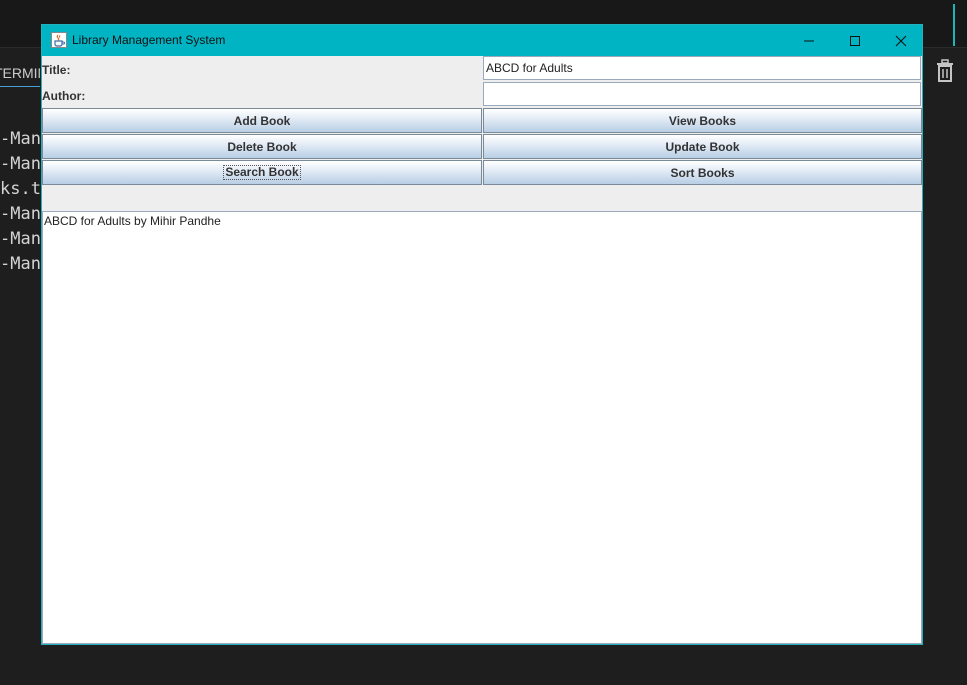 The image size is (967, 685). I want to click on search-book-button: Search Book, so click(262, 172).